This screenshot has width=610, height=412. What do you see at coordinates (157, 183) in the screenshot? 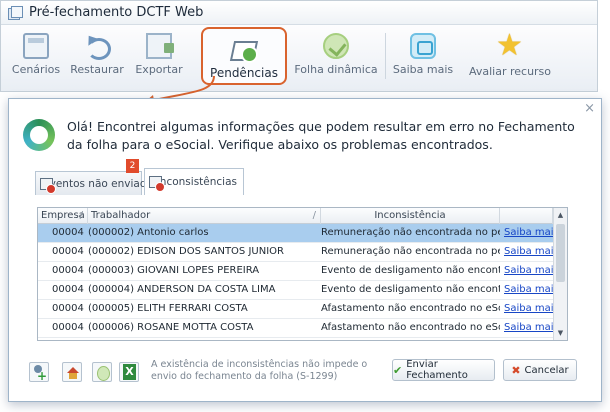
I see `document-error-icon` at bounding box center [157, 183].